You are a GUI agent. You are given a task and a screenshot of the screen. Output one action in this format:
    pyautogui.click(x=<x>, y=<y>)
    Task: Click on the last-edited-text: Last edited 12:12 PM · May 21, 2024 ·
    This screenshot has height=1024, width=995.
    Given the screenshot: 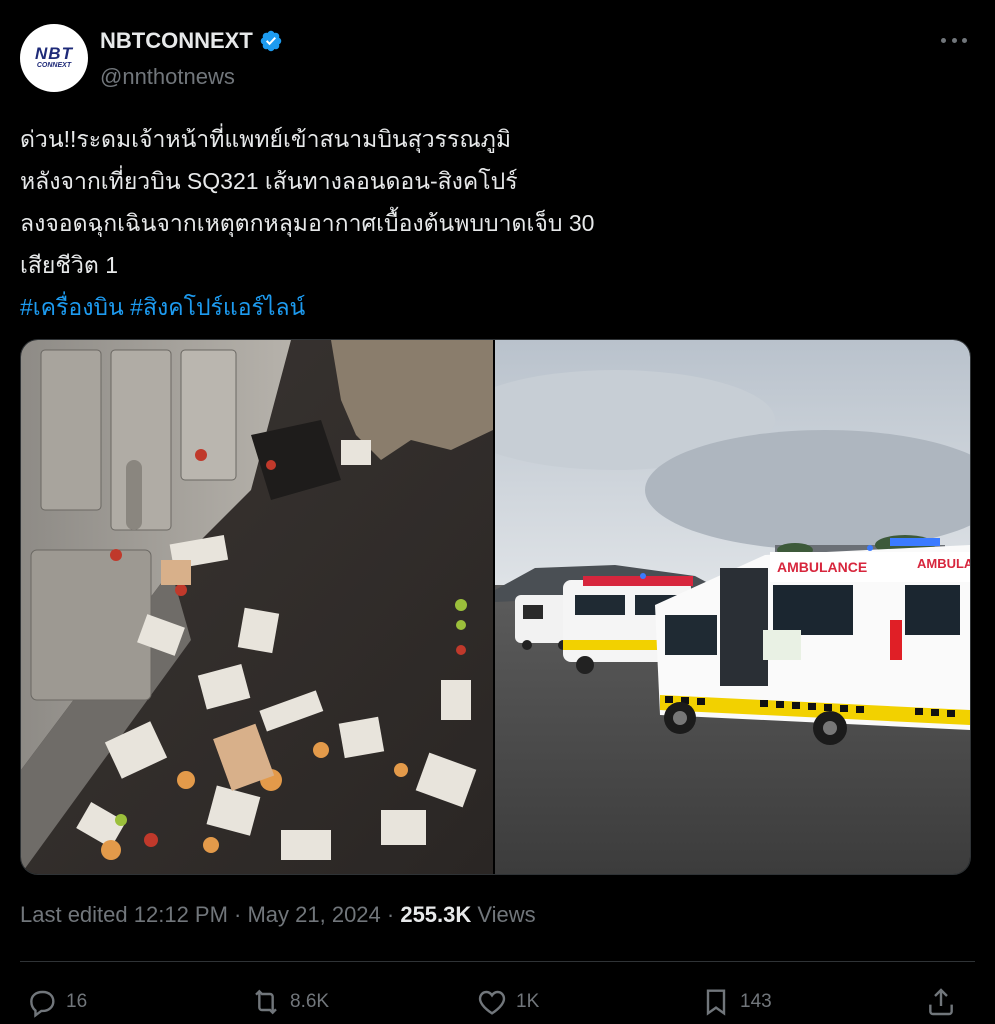 What is the action you would take?
    pyautogui.click(x=210, y=914)
    